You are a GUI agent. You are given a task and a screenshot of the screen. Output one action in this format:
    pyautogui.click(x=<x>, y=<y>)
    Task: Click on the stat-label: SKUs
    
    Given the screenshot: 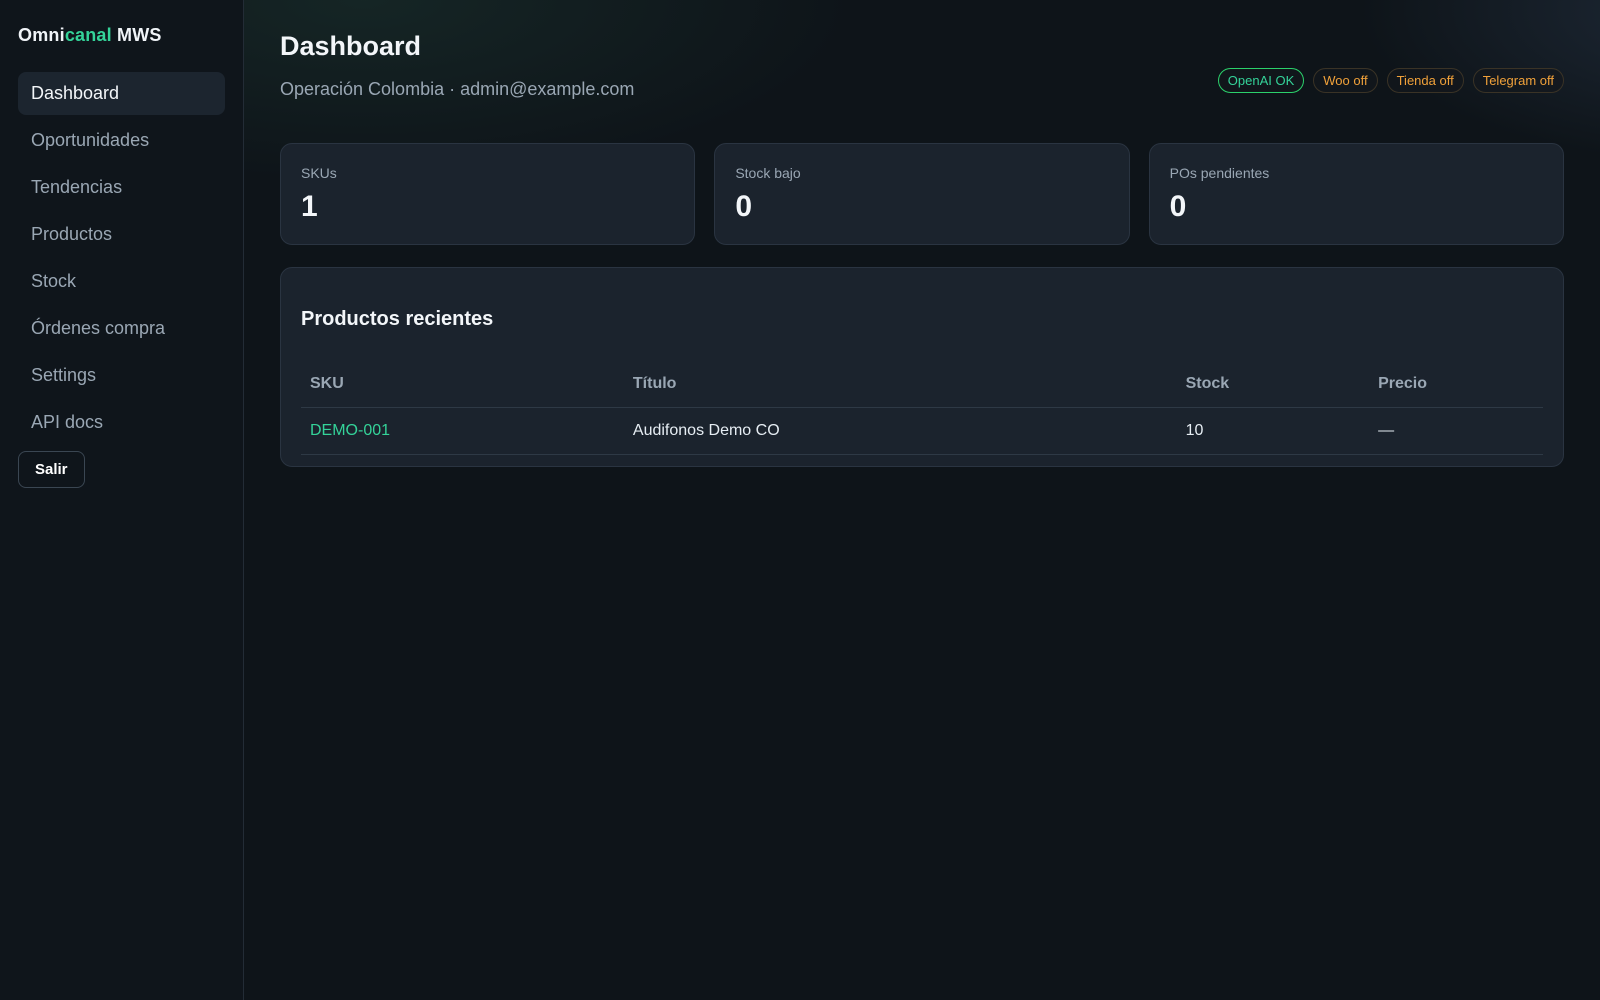 What is the action you would take?
    pyautogui.click(x=319, y=173)
    